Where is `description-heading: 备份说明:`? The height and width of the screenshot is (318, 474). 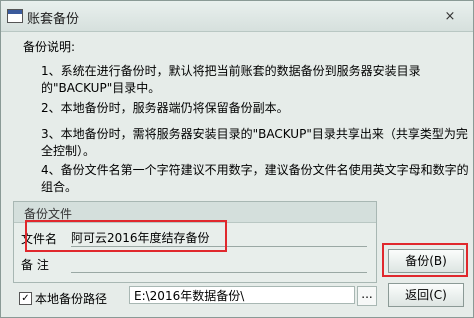 description-heading: 备份说明: is located at coordinates (49, 47).